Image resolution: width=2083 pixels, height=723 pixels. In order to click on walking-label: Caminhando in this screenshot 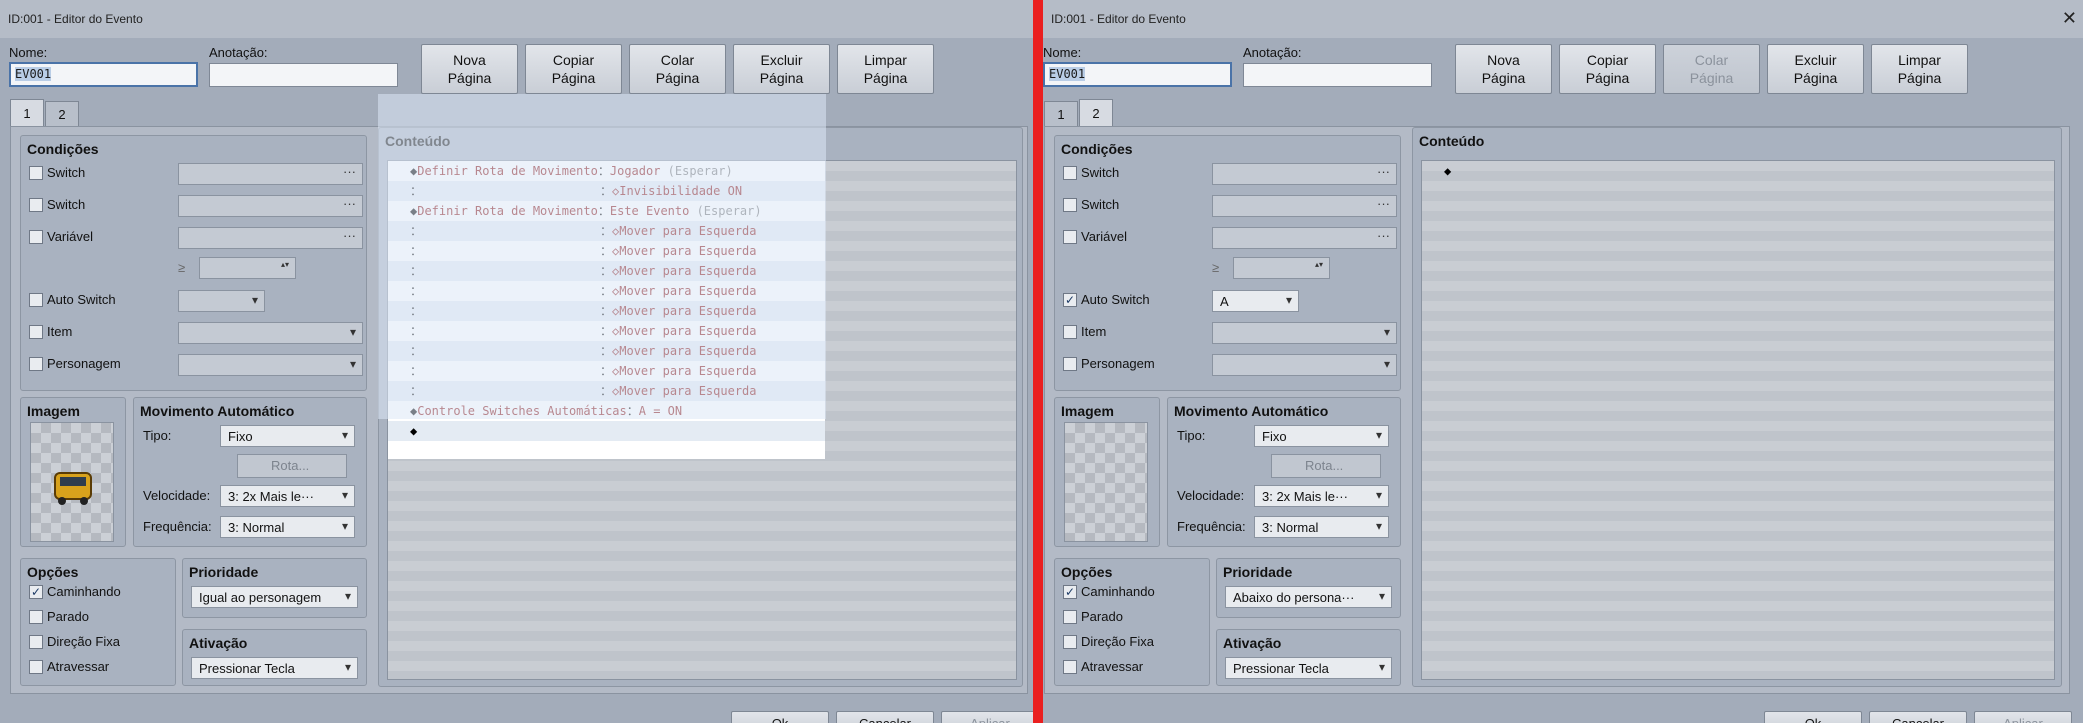, I will do `click(84, 591)`.